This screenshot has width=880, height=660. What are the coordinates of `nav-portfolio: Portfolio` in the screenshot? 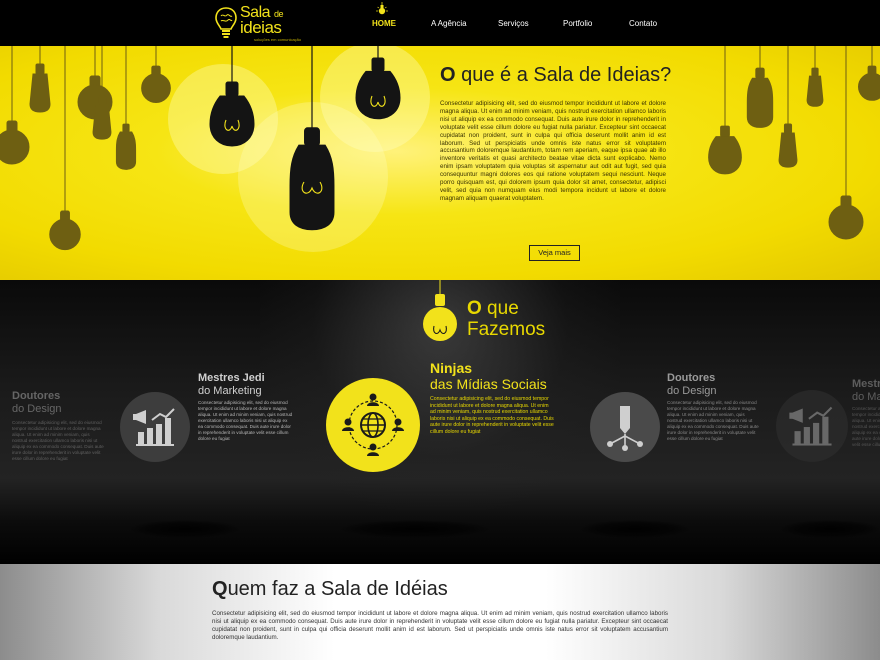 It's located at (577, 23).